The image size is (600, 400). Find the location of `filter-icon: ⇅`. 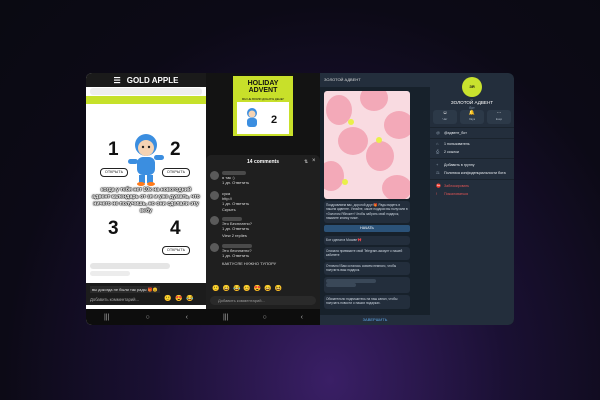

filter-icon: ⇅ is located at coordinates (306, 162).